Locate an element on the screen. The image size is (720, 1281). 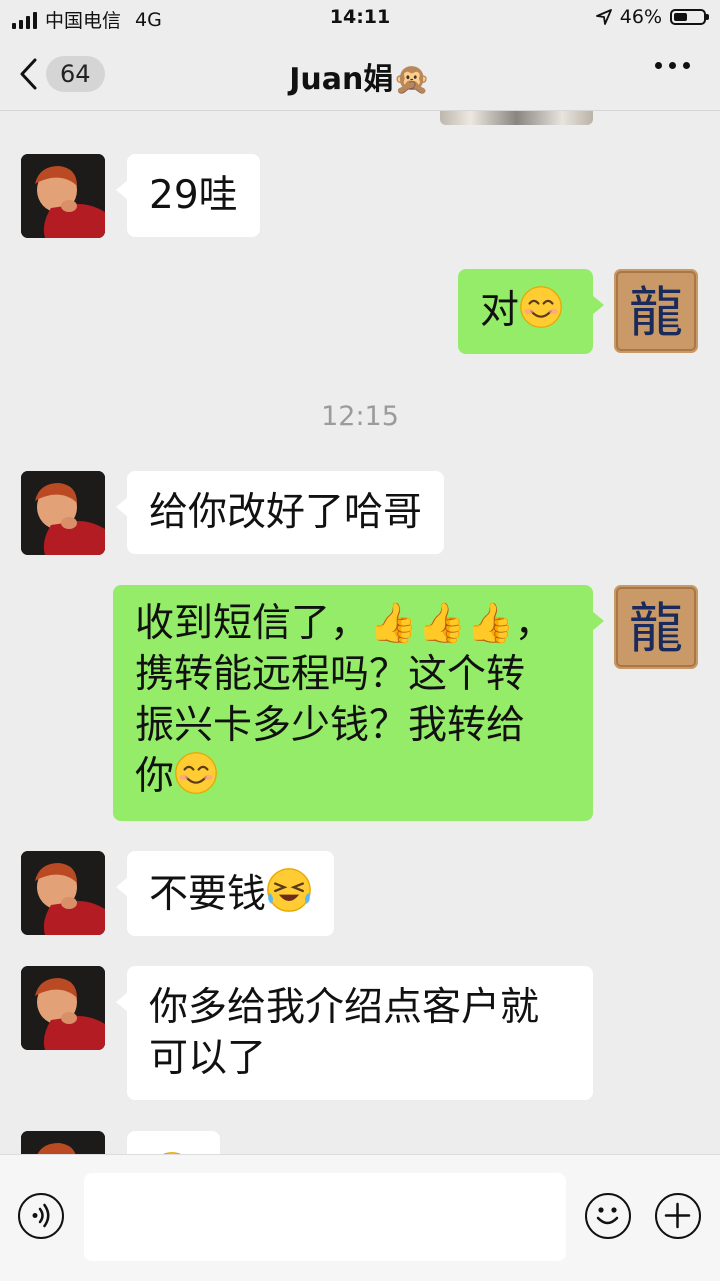
time-separator: 12:15 is located at coordinates (360, 416).